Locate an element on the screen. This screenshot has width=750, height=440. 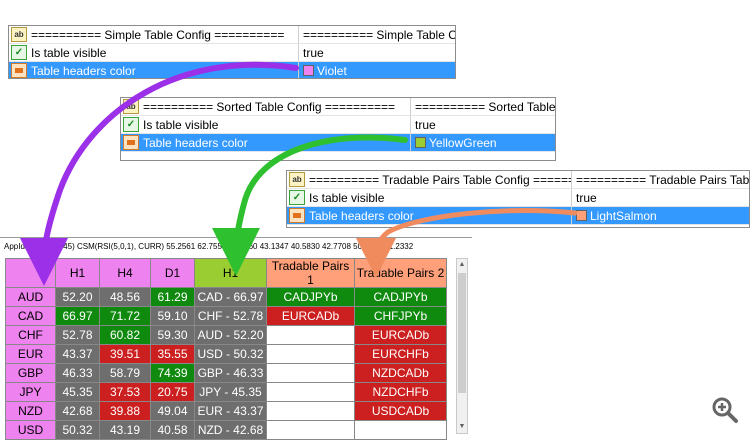
rsi-value-cell: 50.32 is located at coordinates (77, 430).